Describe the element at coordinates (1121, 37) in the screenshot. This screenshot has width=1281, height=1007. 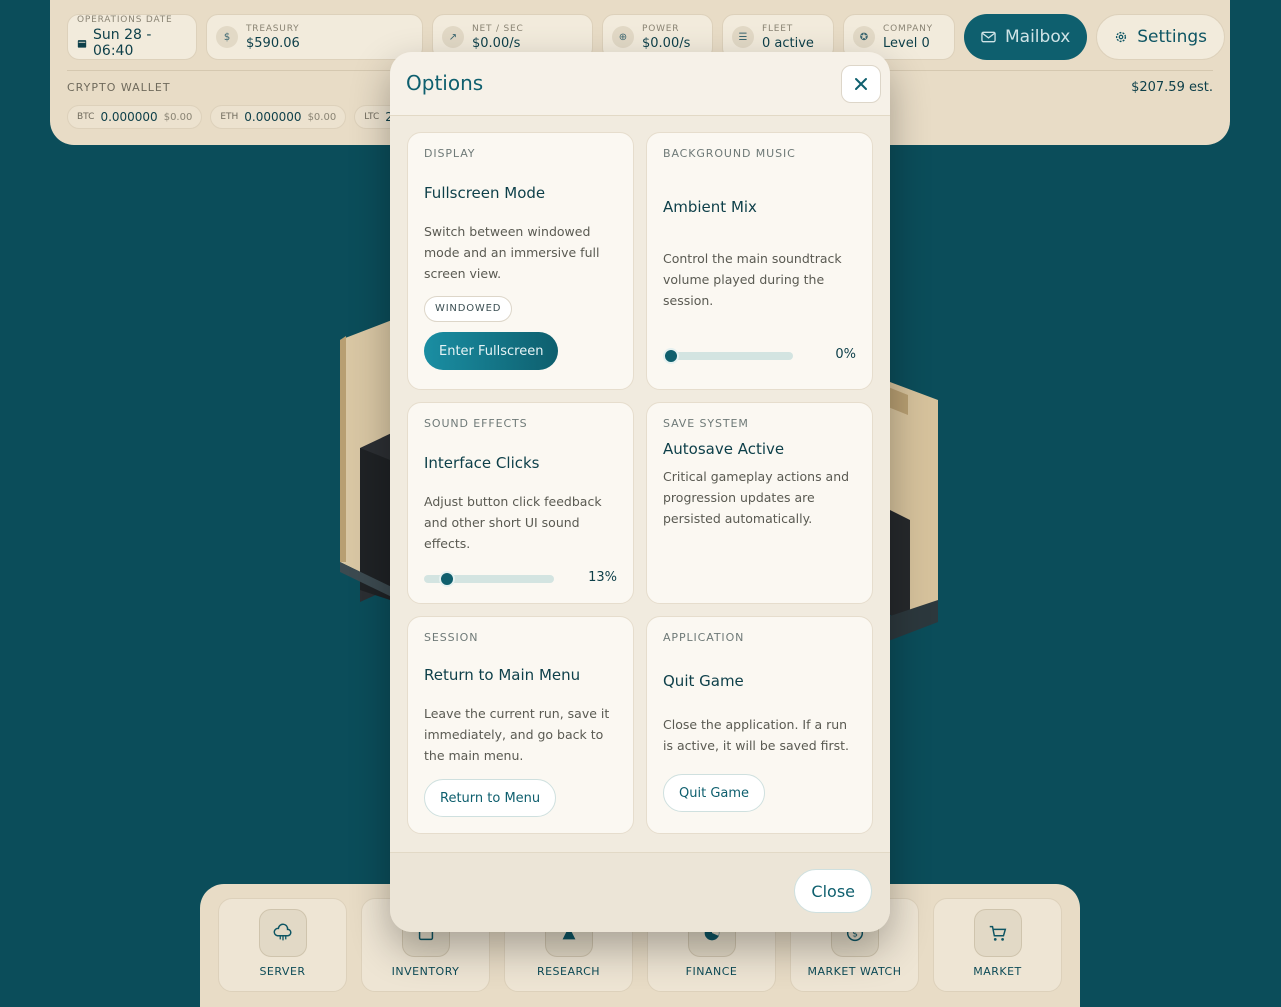
I see `gear-icon` at that location.